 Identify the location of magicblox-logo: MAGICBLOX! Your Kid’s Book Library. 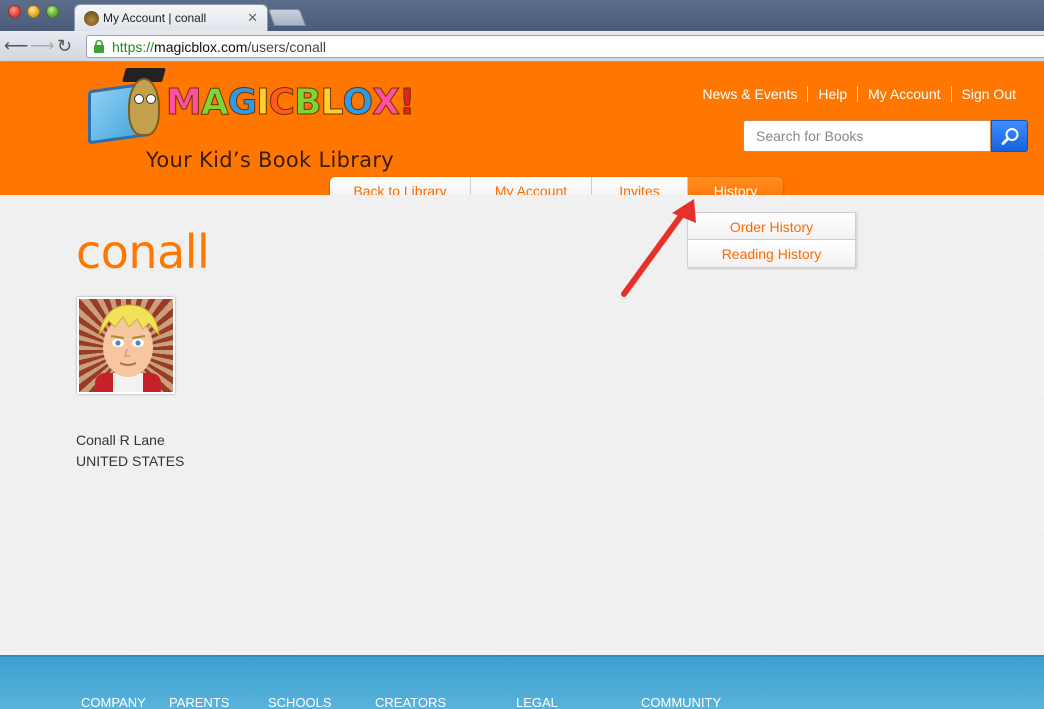
(265, 120).